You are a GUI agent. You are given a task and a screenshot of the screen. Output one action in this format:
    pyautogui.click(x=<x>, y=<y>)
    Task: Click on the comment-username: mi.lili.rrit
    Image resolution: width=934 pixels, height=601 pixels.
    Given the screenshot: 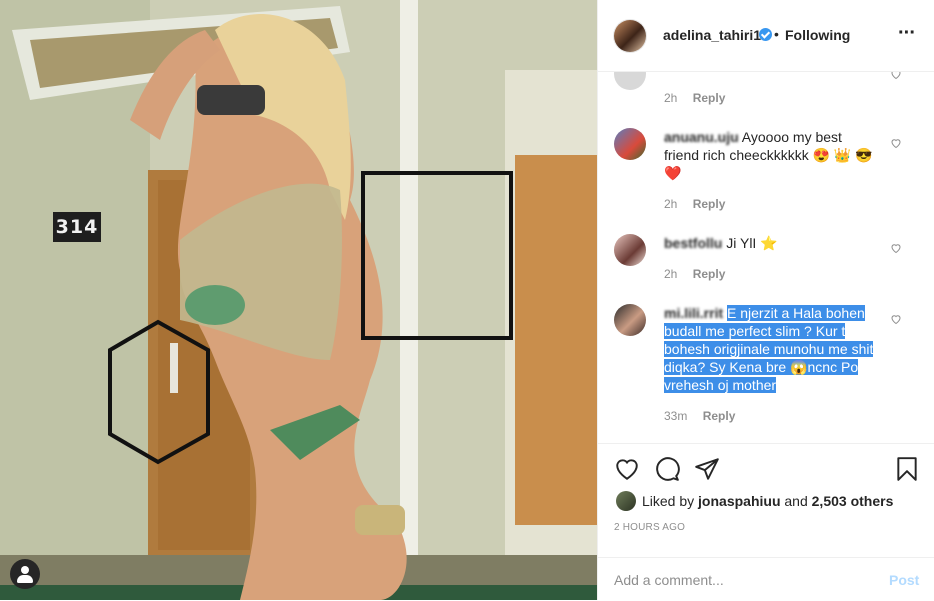 What is the action you would take?
    pyautogui.click(x=693, y=313)
    